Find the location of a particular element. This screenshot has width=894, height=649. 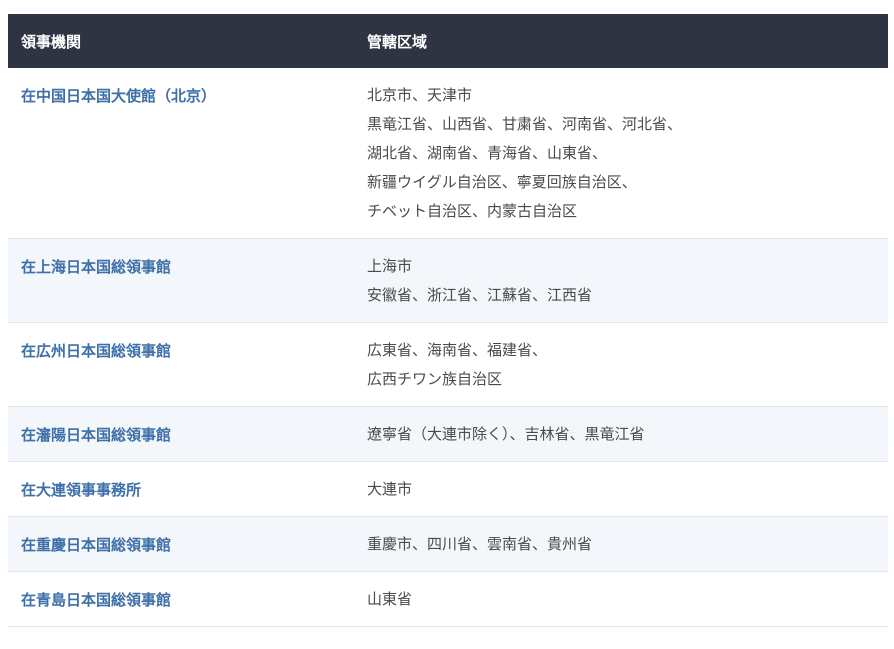

table-row: 在大連領事事務所 大連市 is located at coordinates (448, 489).